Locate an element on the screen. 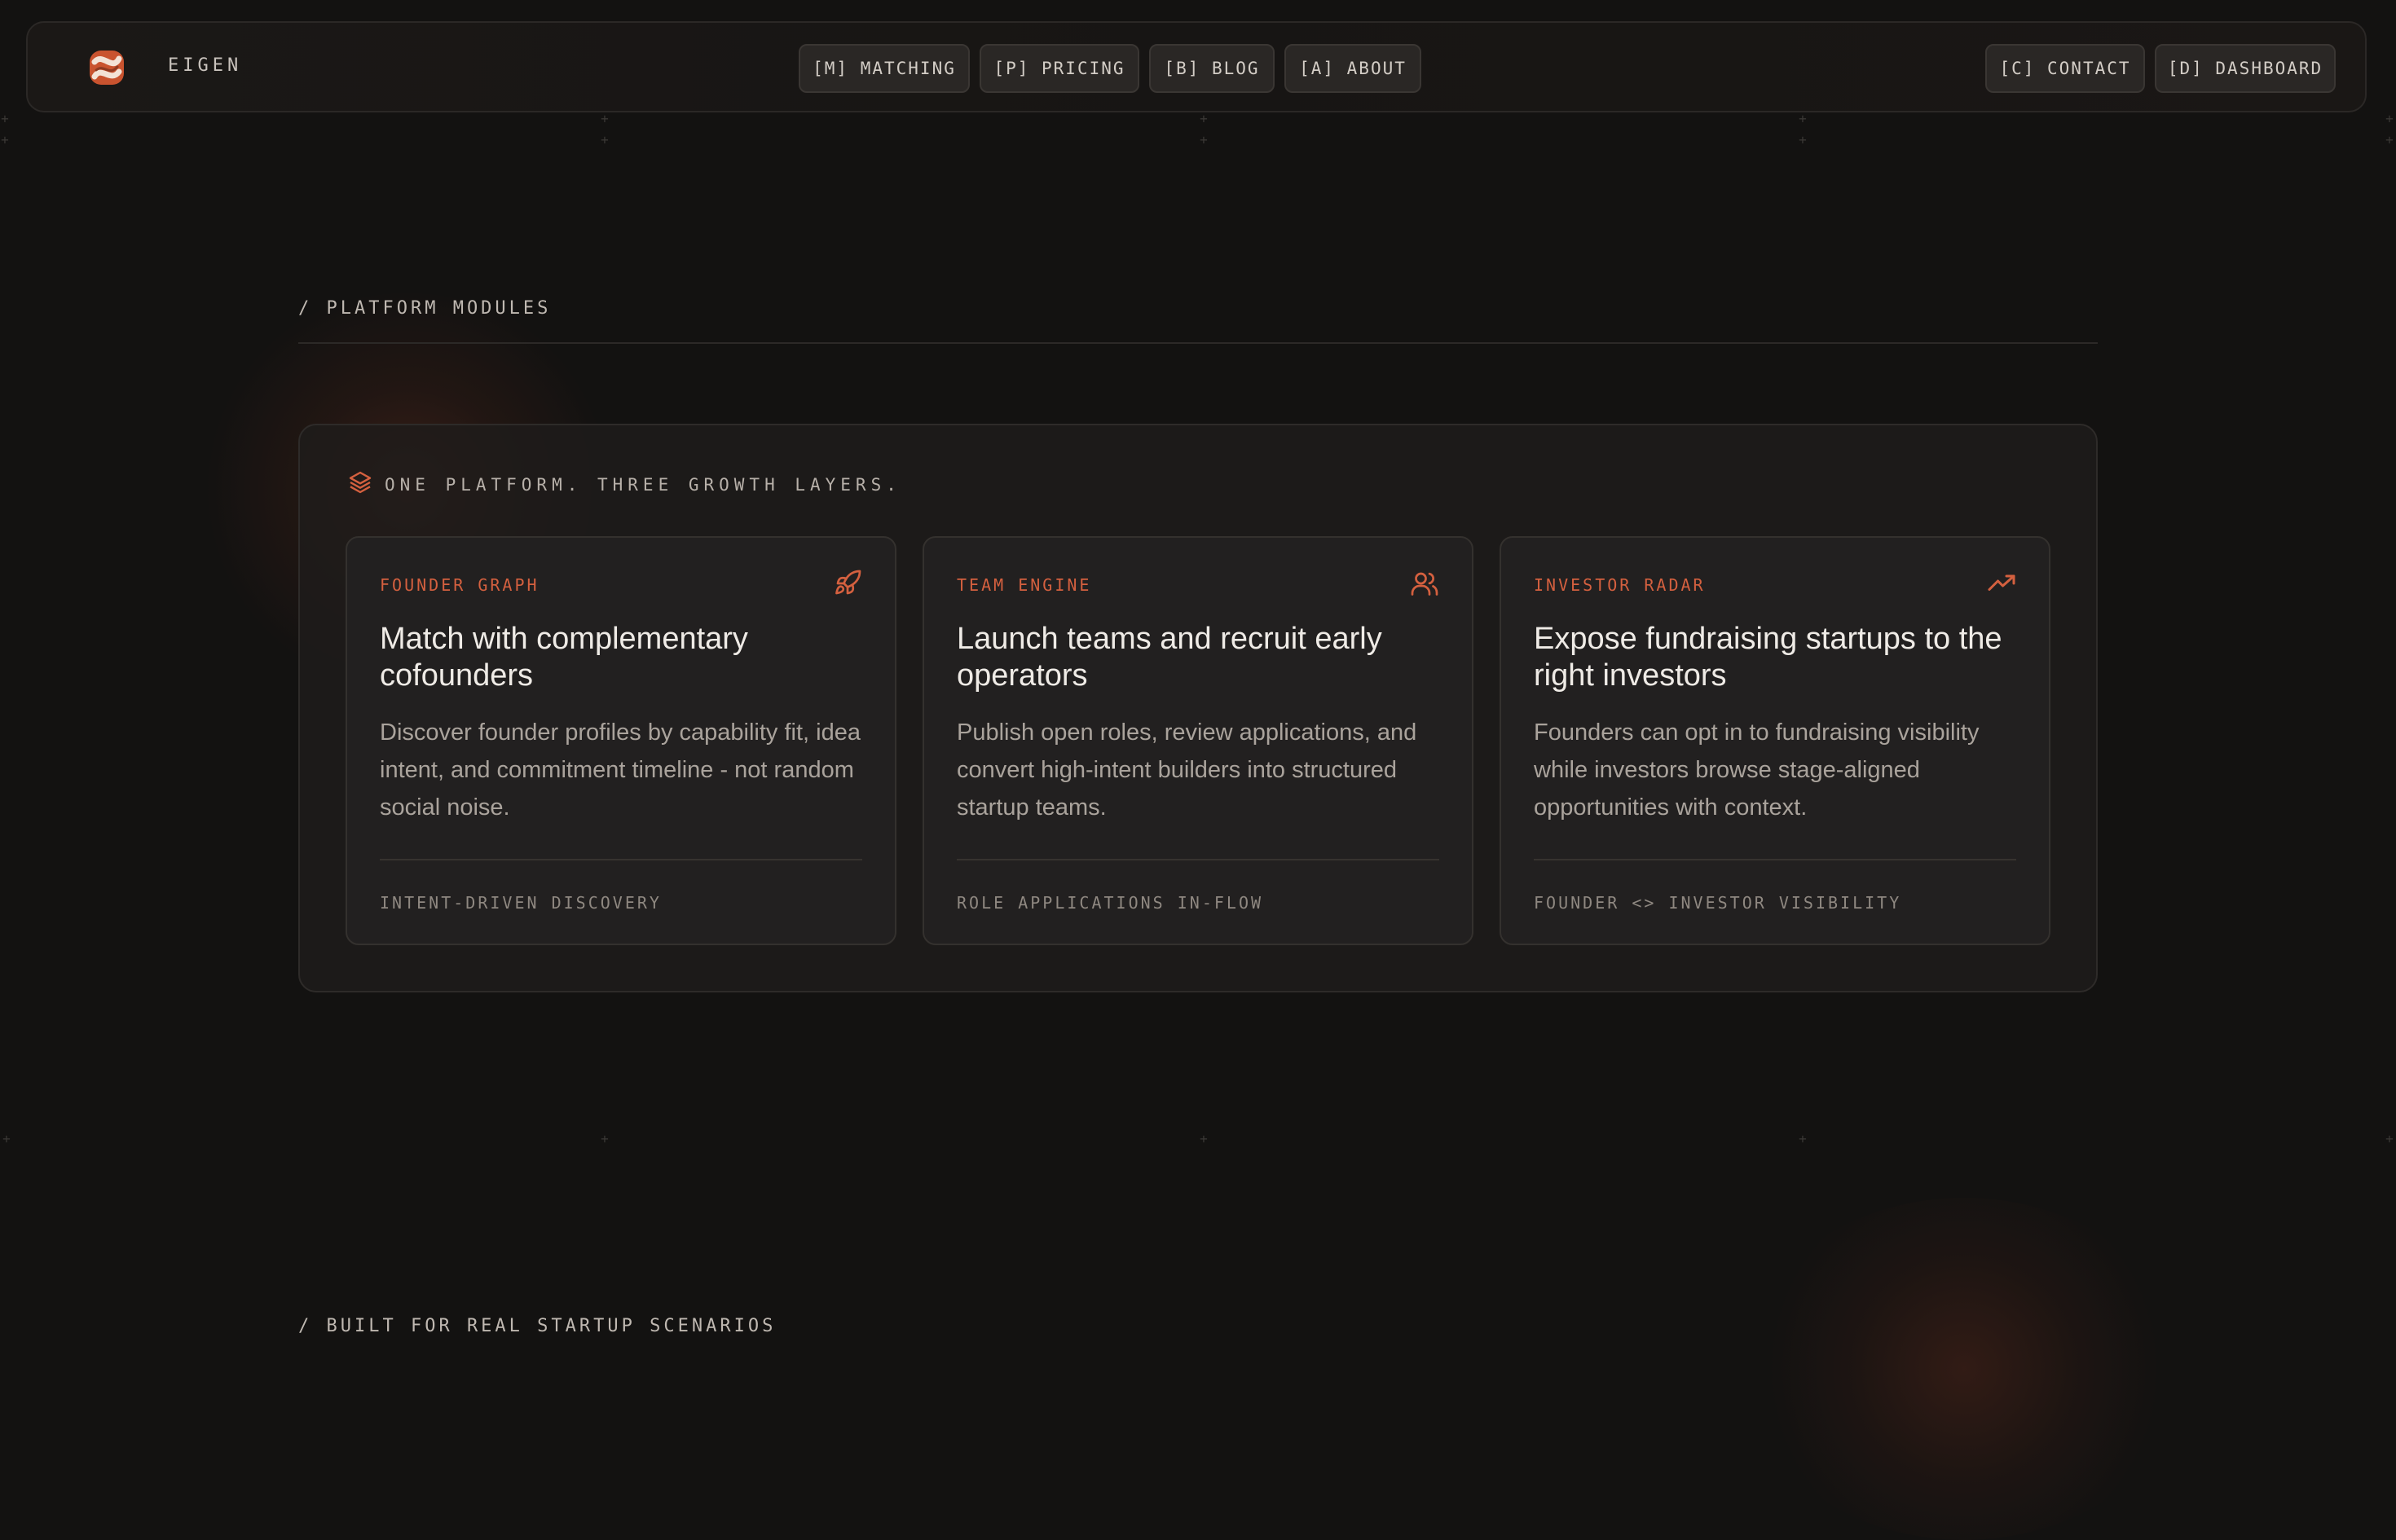 The image size is (2396, 1540). users-icon is located at coordinates (1424, 583).